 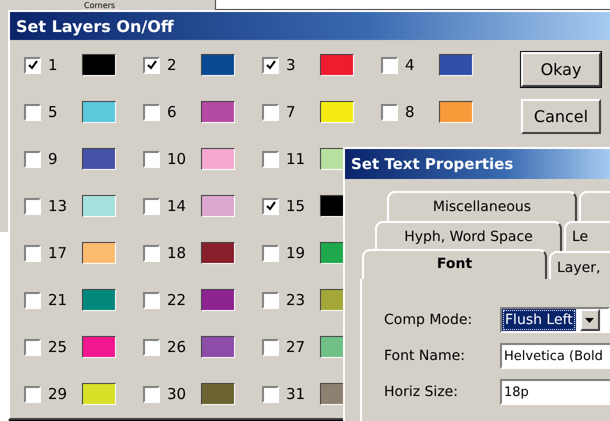 I want to click on dialog-title-bar: Set Layers On/Off, so click(x=310, y=26).